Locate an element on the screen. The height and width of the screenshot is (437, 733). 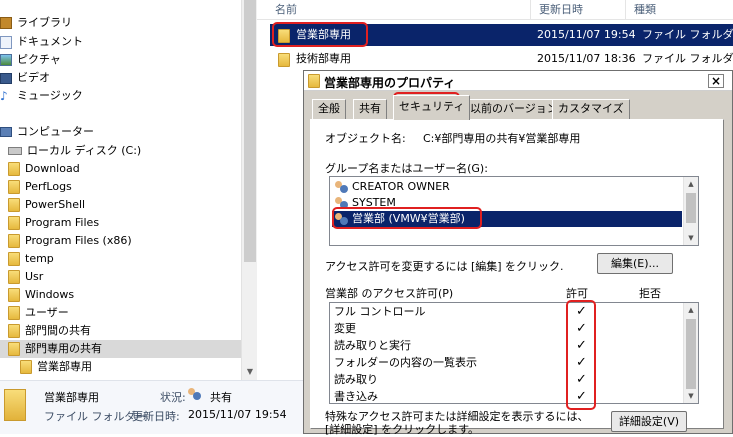
permission-row: フル コントロール ✓ is located at coordinates (460, 311).